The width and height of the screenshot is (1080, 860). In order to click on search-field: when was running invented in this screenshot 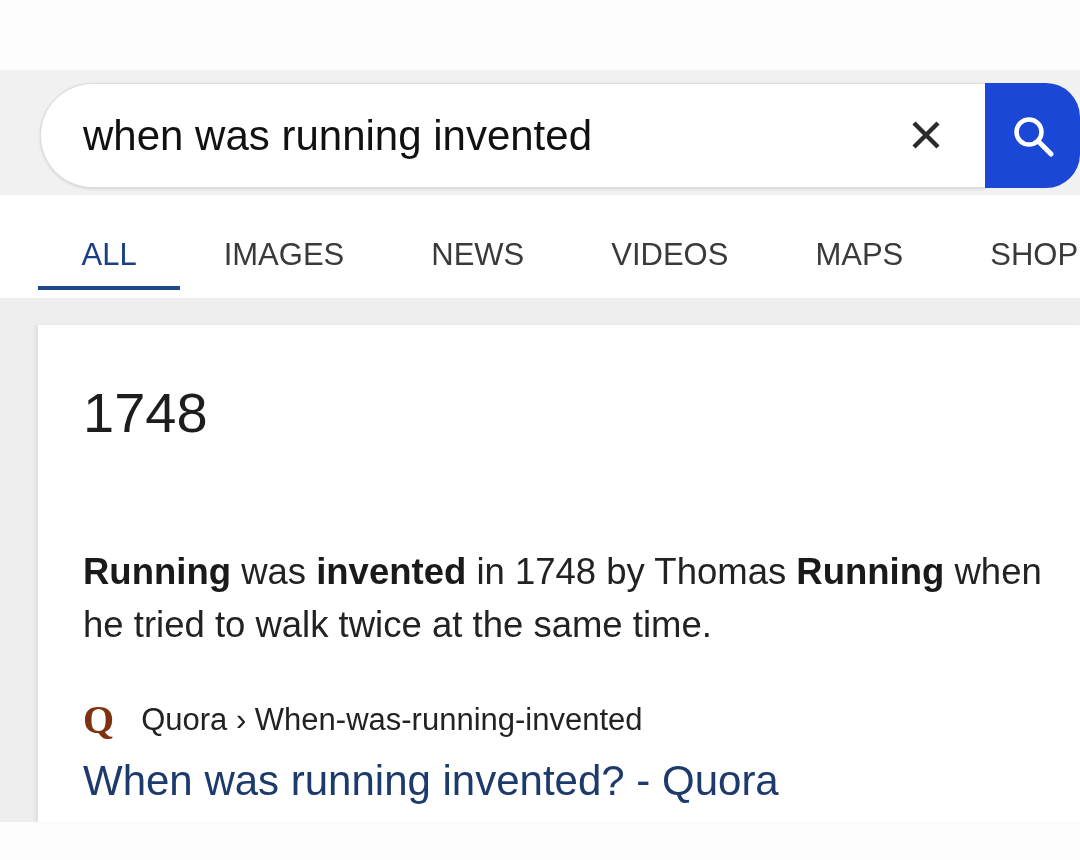, I will do `click(512, 135)`.